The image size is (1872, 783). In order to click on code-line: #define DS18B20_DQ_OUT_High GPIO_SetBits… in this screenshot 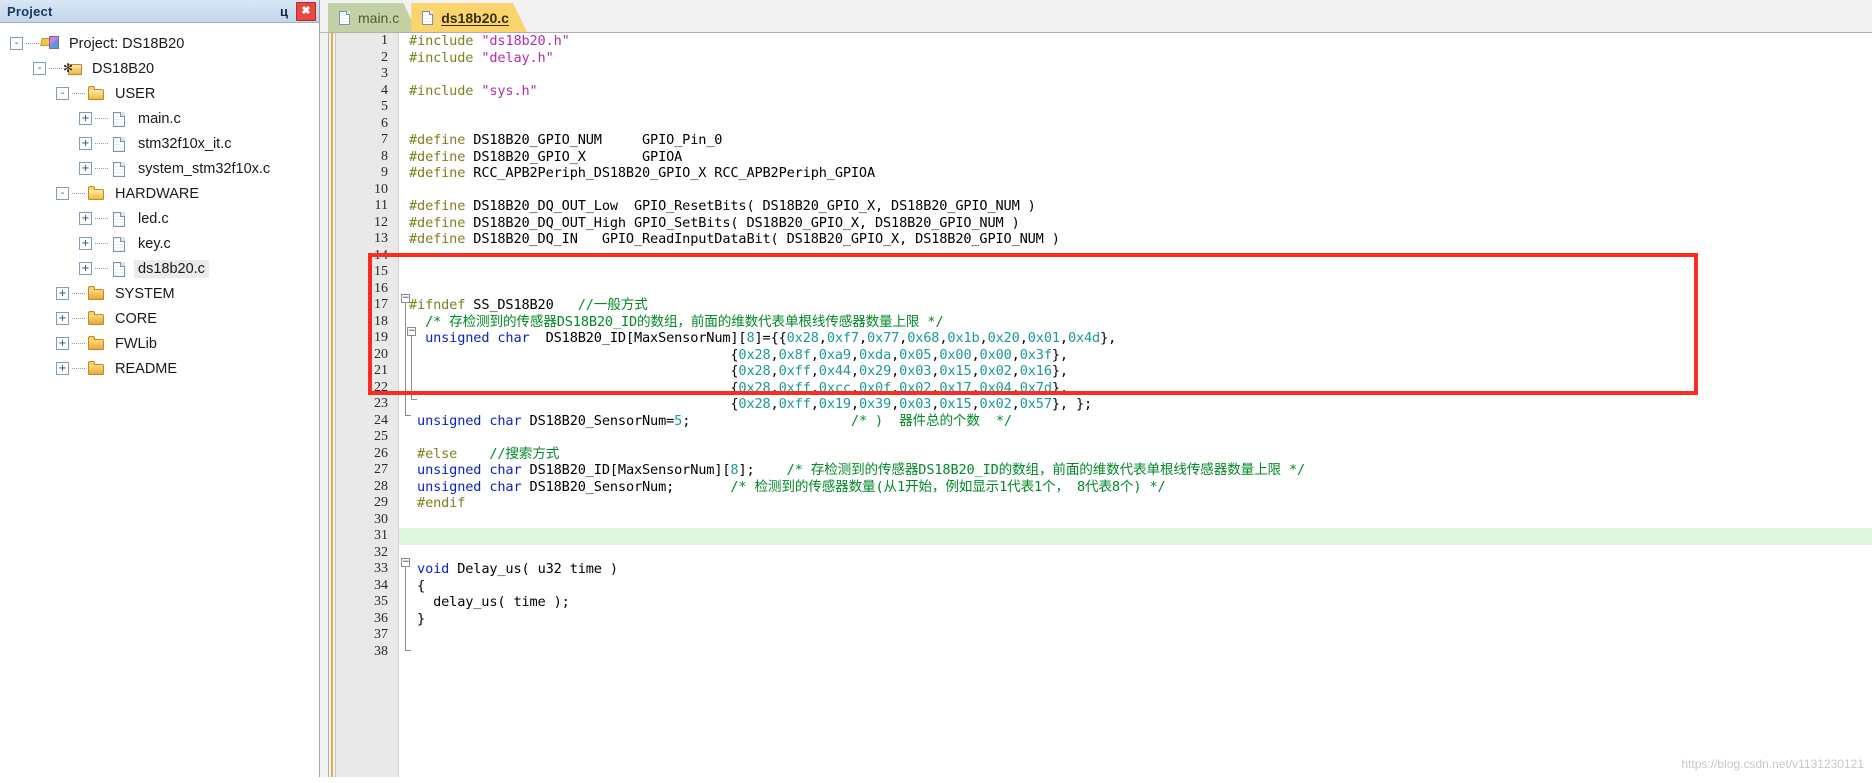, I will do `click(1135, 223)`.